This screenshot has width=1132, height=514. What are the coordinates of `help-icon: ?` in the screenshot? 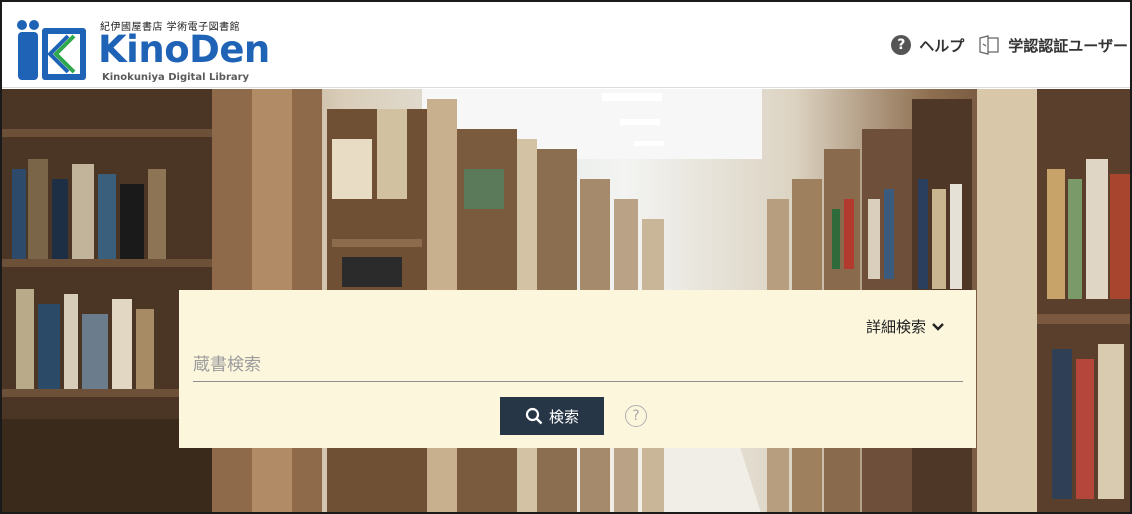 It's located at (901, 45).